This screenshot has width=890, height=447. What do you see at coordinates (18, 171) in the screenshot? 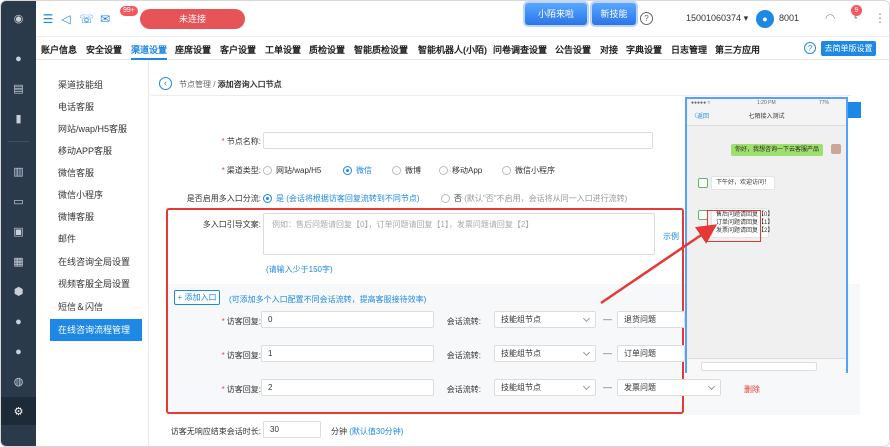
I see `bar-chart-icon: ▥` at bounding box center [18, 171].